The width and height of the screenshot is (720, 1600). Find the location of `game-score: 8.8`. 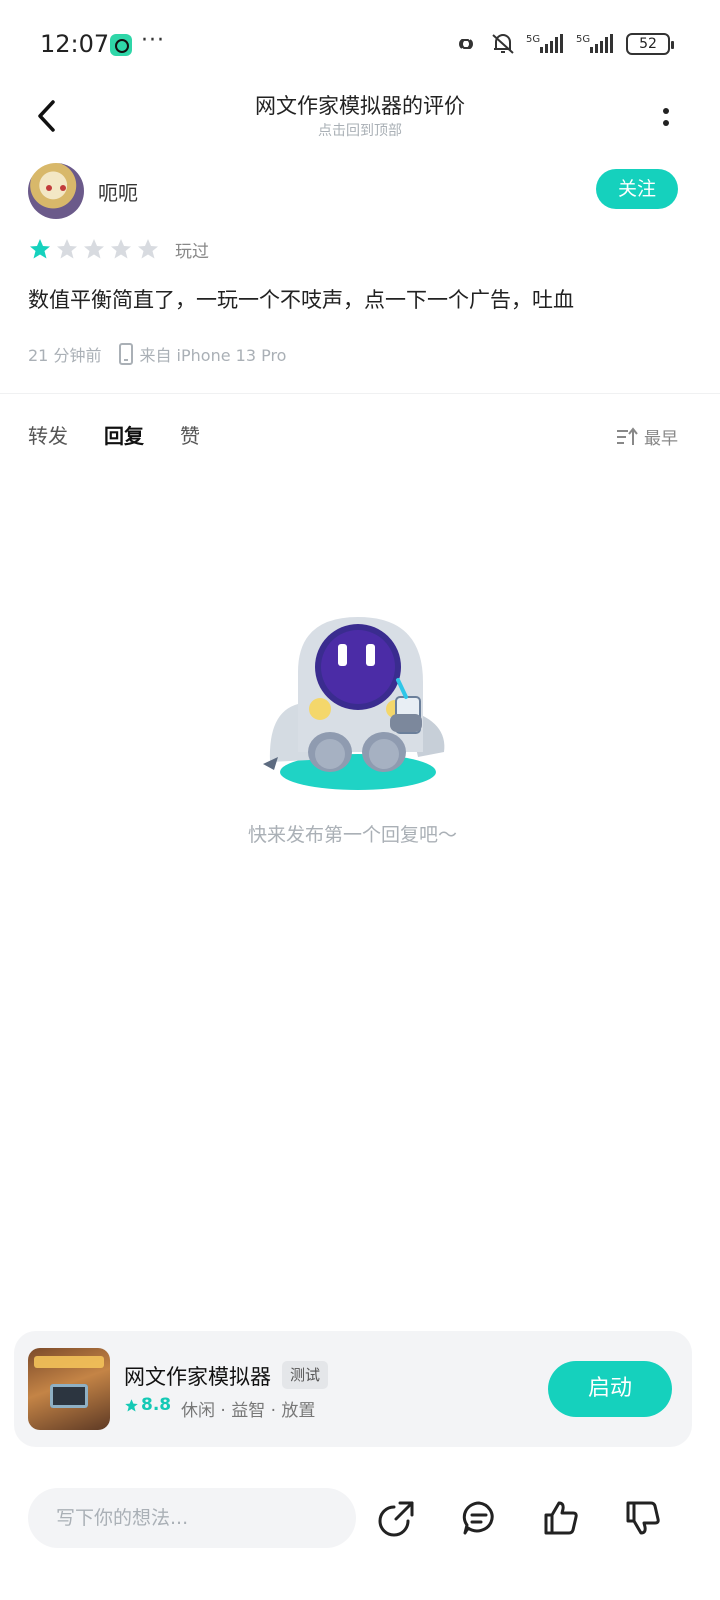

game-score: 8.8 is located at coordinates (147, 1405).